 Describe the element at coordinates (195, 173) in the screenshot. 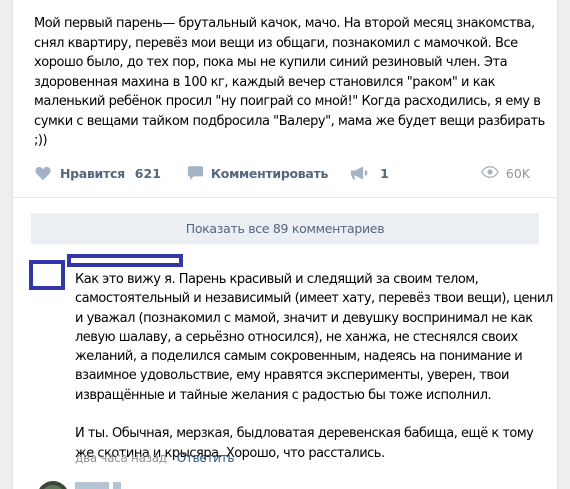

I see `speech-bubble-icon` at that location.